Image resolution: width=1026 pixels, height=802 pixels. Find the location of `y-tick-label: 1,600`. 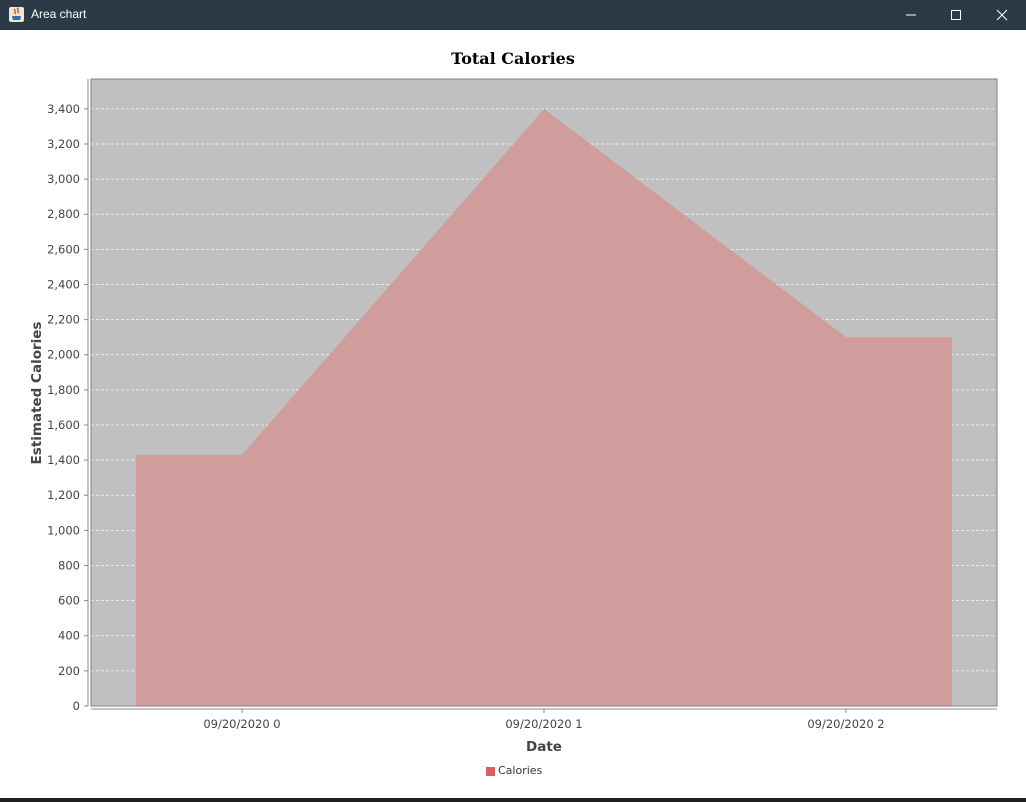

y-tick-label: 1,600 is located at coordinates (63, 425).